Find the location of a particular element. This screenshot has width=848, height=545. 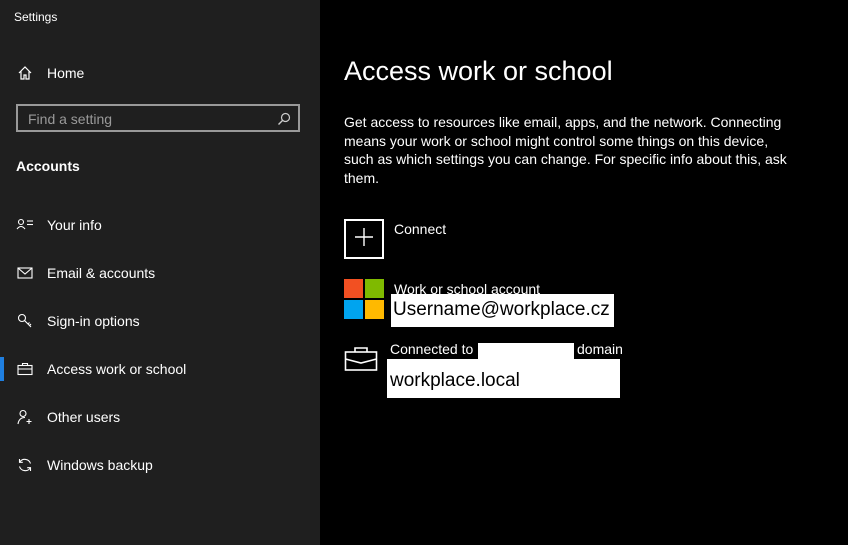

connect-label: Connect is located at coordinates (420, 229).